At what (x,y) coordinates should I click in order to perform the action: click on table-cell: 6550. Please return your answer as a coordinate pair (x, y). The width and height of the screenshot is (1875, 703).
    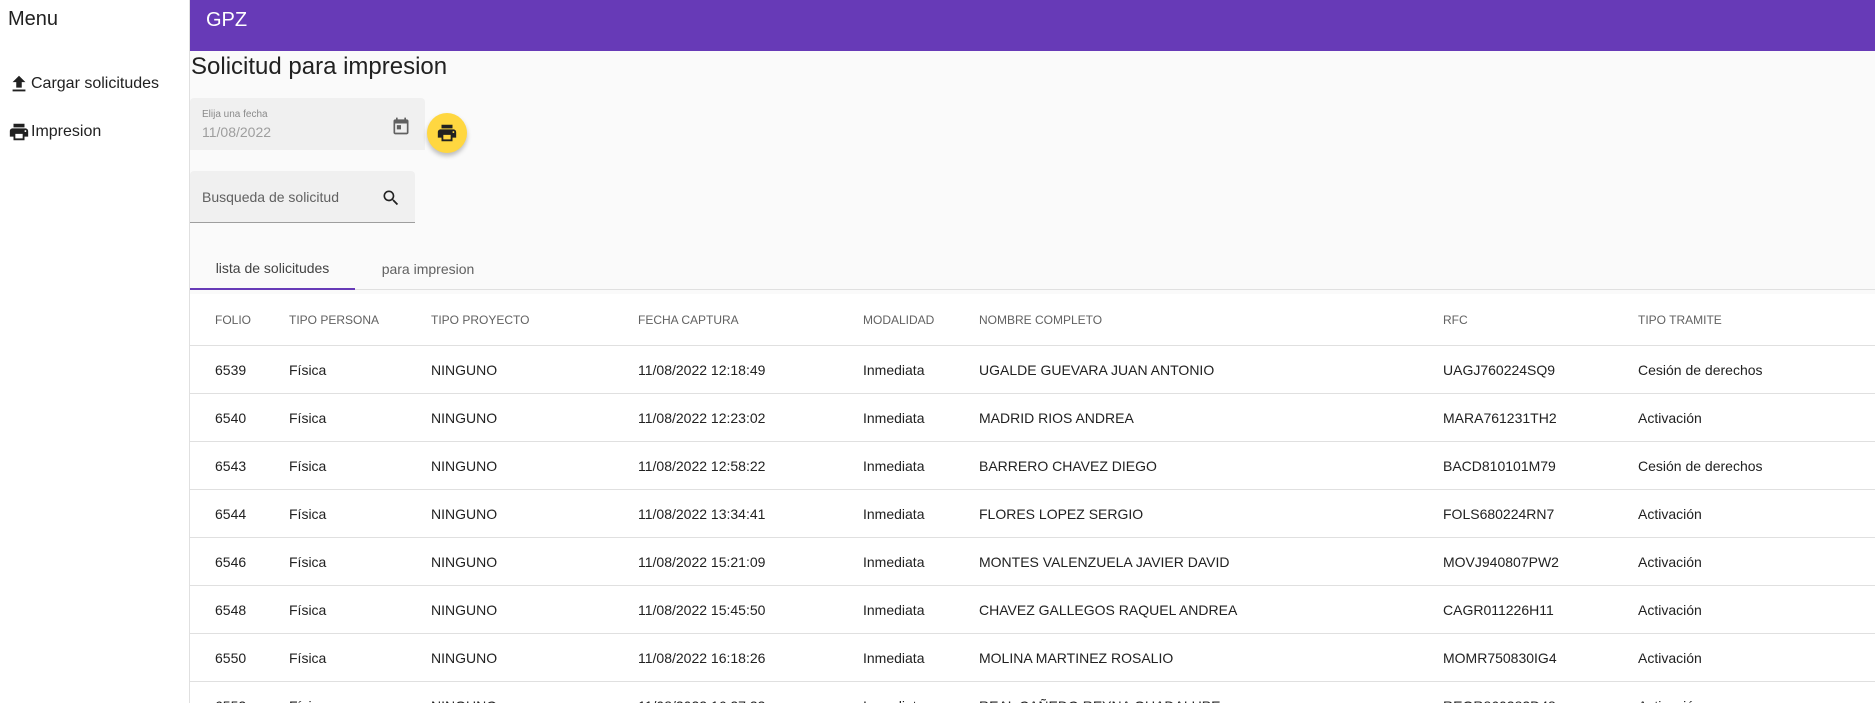
    Looking at the image, I should click on (231, 657).